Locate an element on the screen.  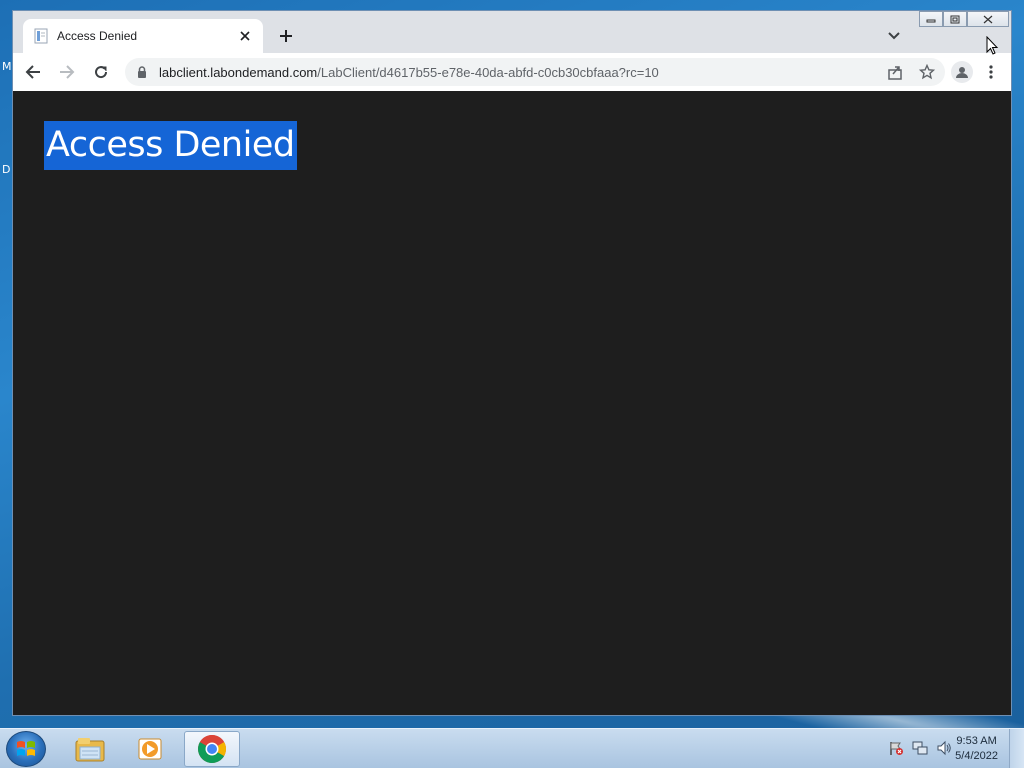
taskbar-media-player is located at coordinates (150, 749).